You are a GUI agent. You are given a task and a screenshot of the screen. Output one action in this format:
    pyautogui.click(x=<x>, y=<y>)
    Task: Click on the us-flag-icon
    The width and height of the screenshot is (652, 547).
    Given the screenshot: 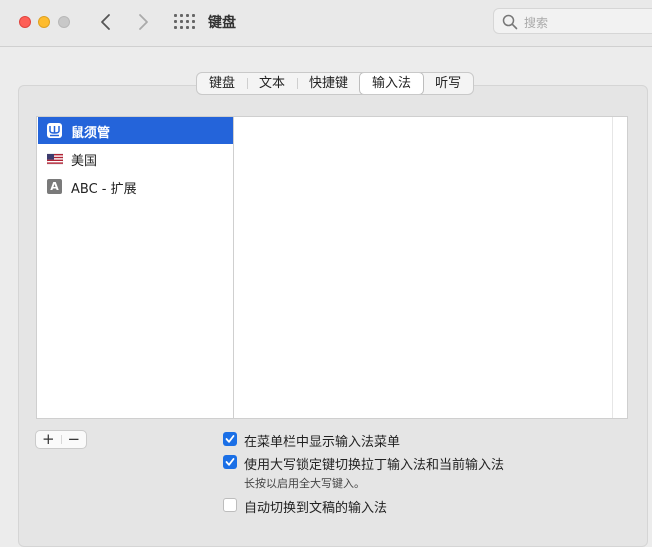 What is the action you would take?
    pyautogui.click(x=55, y=158)
    